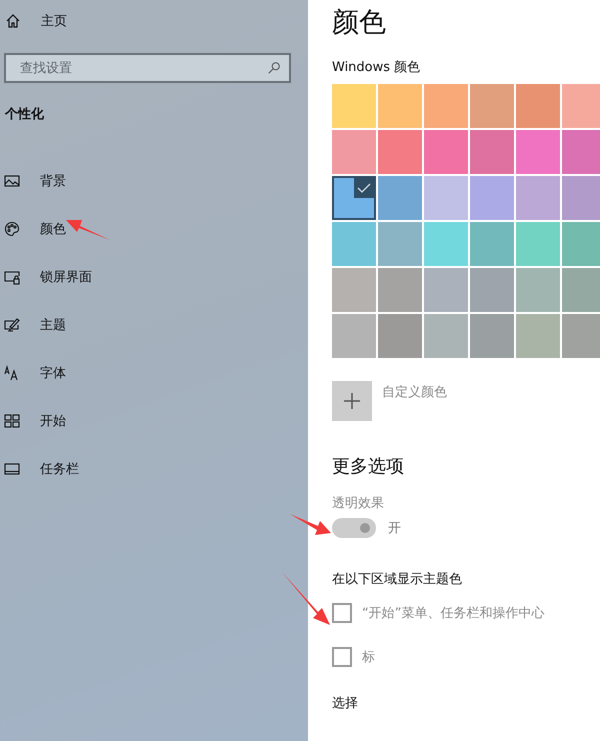  Describe the element at coordinates (453, 613) in the screenshot. I see `checkbox-label: “开始”菜单、任务栏和操作中心` at that location.